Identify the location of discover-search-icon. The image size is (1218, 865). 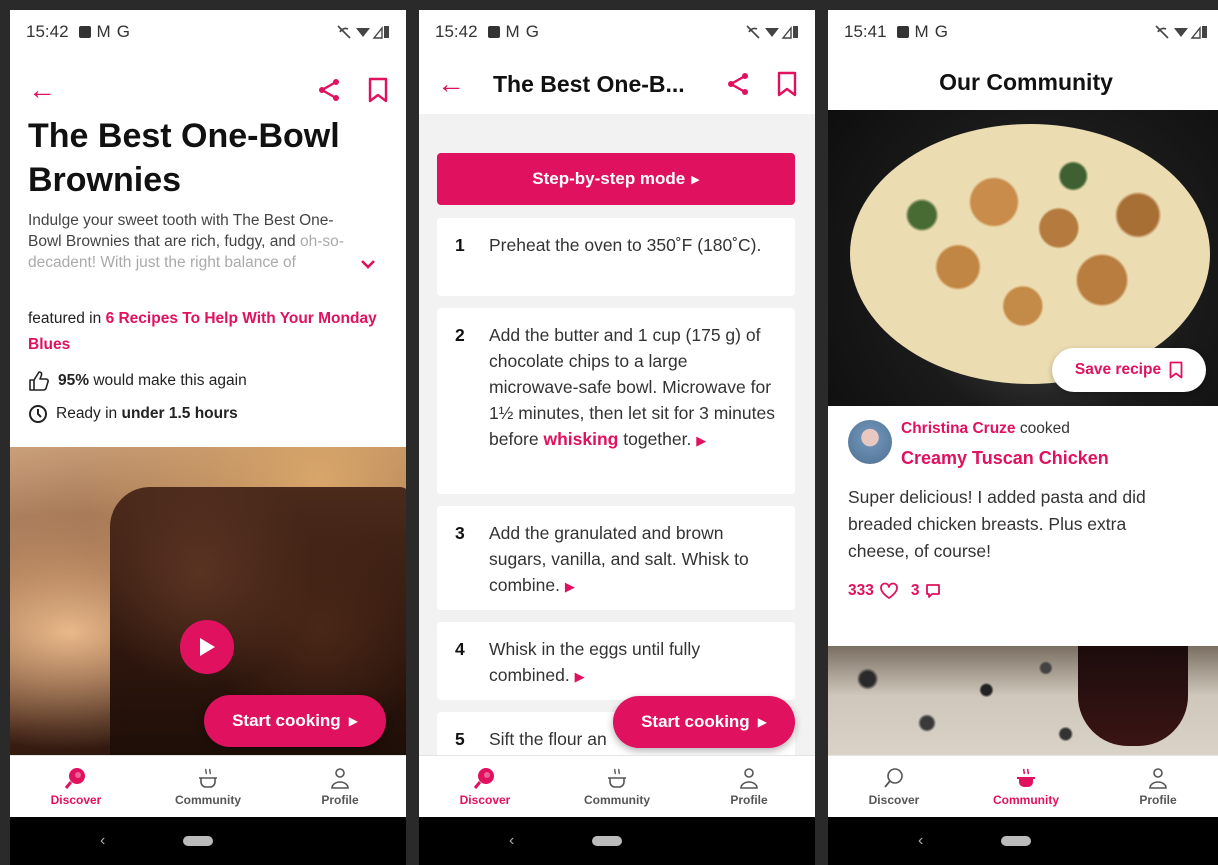
(483, 778).